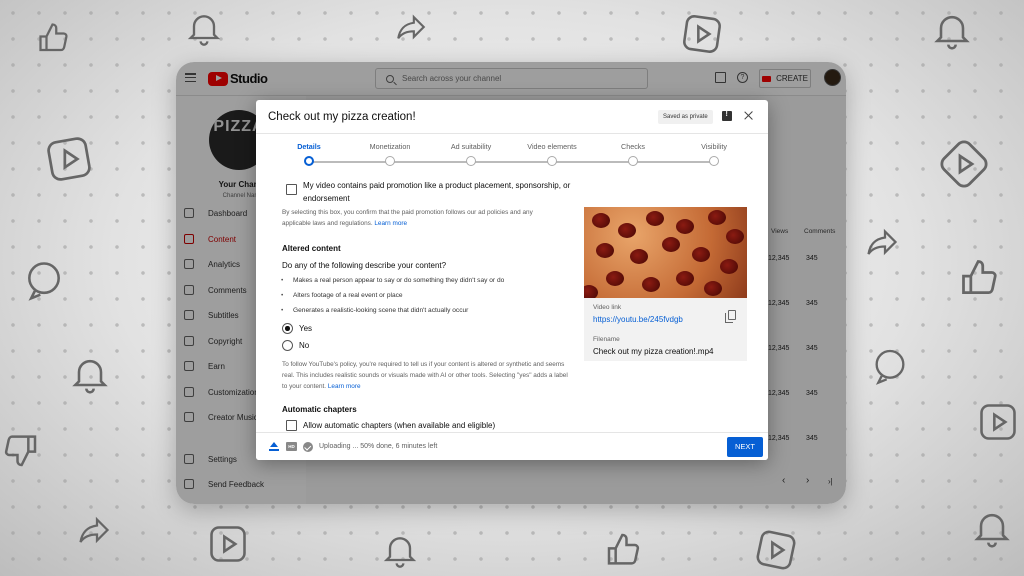 The image size is (1024, 576). I want to click on altered-yes-radio, so click(287, 328).